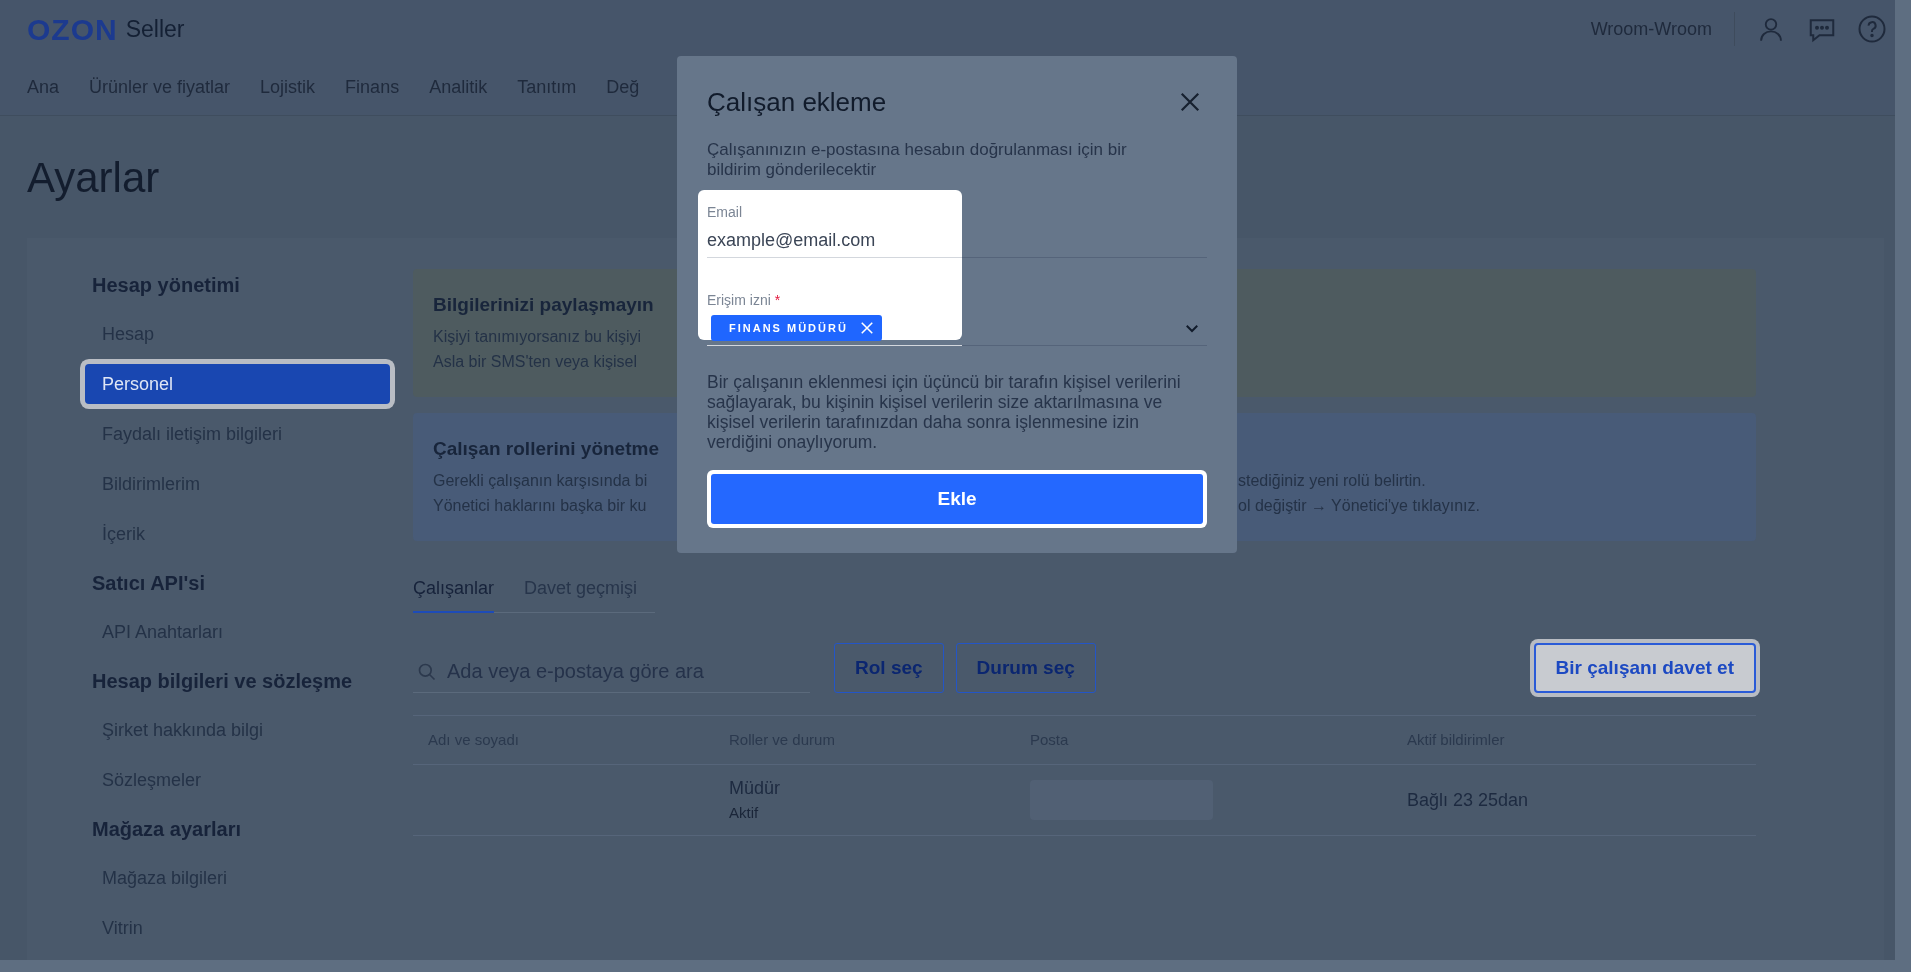  I want to click on chip-label: FINANS MÜDÜRÜ, so click(788, 328).